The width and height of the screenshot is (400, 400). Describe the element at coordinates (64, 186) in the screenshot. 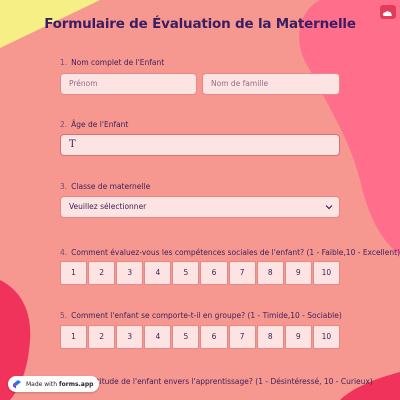

I see `question-3-number: 3.` at that location.